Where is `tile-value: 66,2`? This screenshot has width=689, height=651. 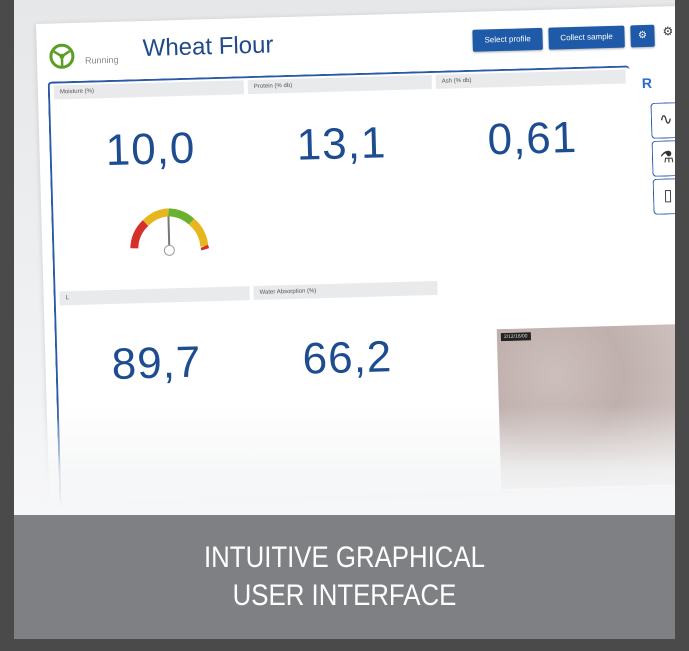 tile-value: 66,2 is located at coordinates (347, 358).